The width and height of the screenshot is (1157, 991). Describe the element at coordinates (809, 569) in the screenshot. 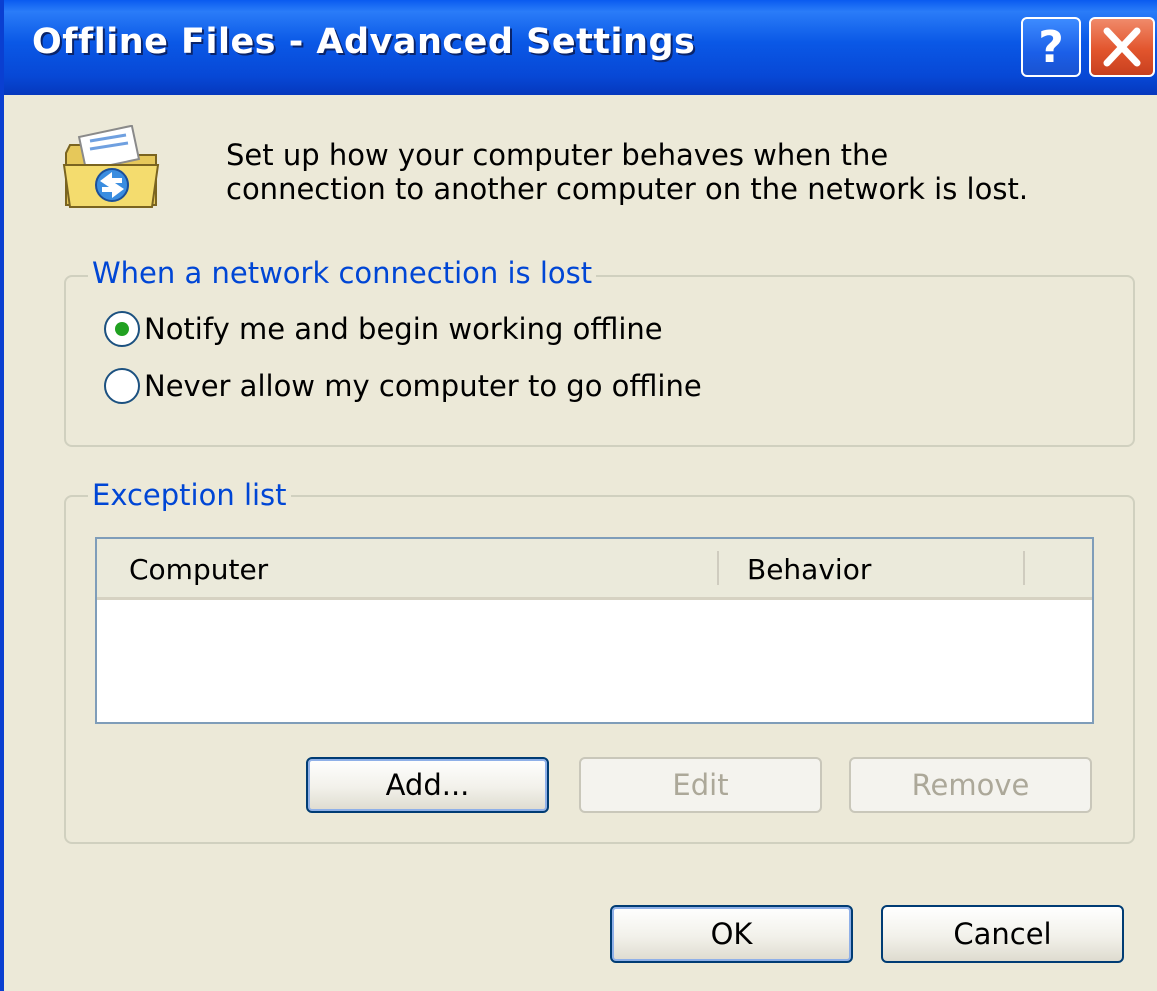

I see `column-header-behavior: Behavior` at that location.